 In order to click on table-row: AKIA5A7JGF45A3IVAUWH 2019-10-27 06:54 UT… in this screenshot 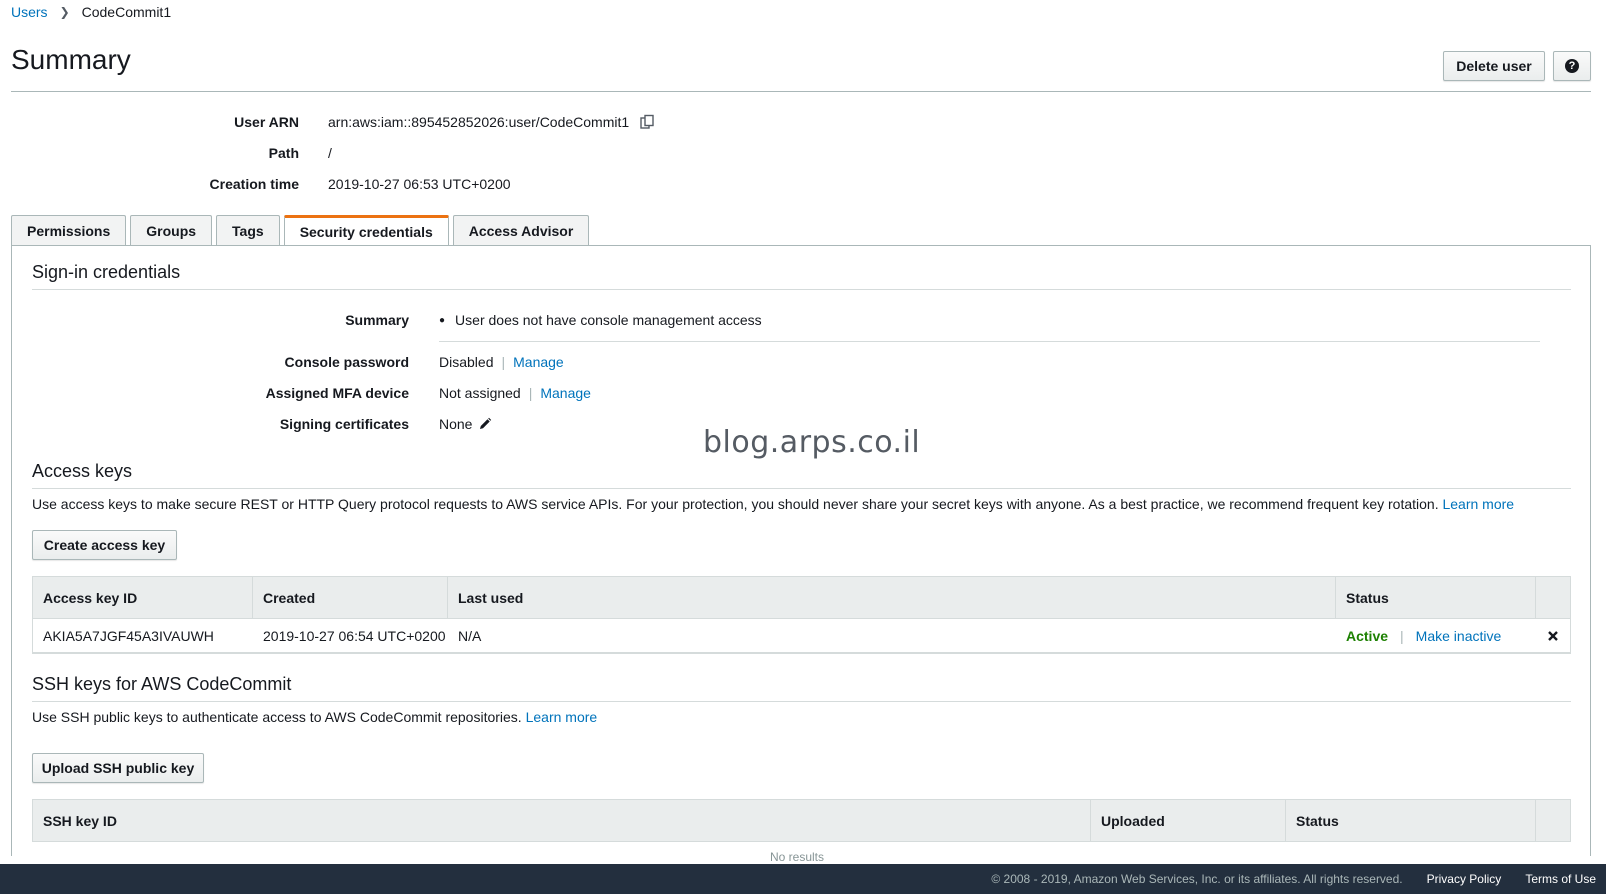, I will do `click(801, 636)`.